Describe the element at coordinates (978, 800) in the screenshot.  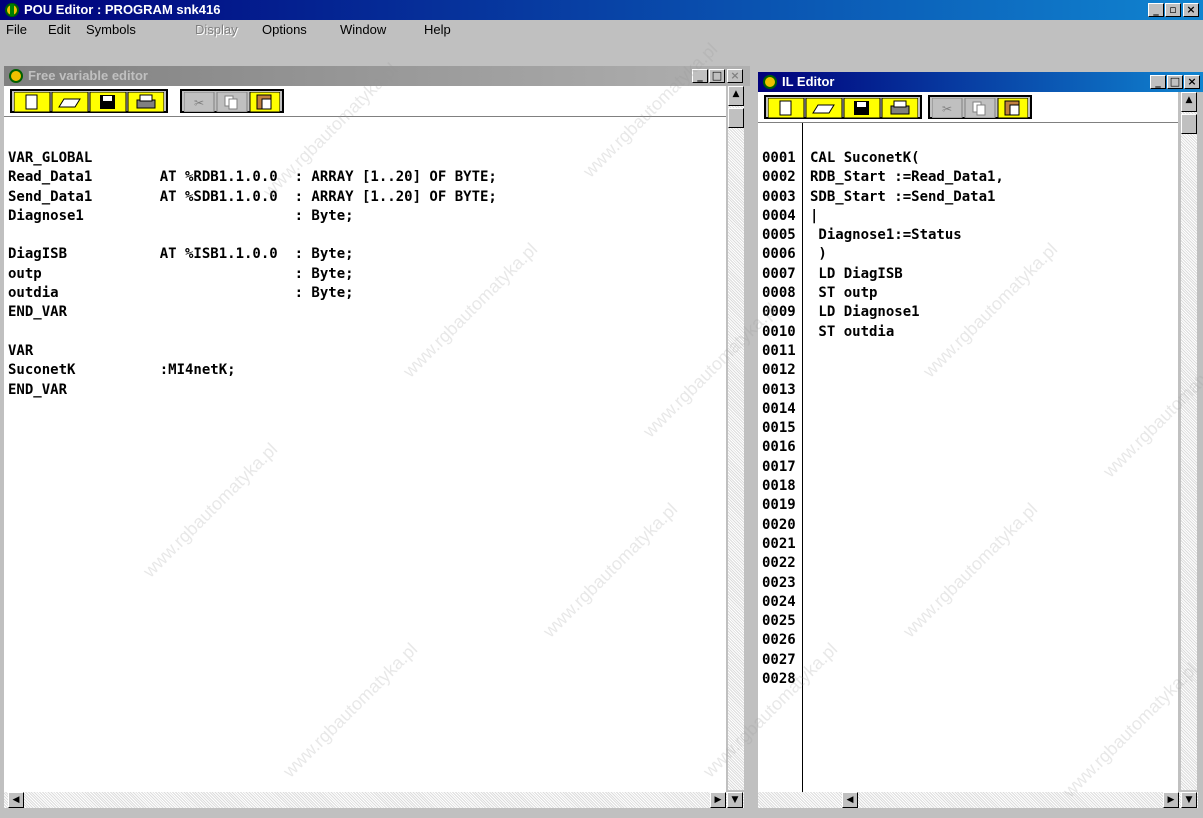
I see `right-horizontal-scrollbar: ◀ ▶ ▼` at that location.